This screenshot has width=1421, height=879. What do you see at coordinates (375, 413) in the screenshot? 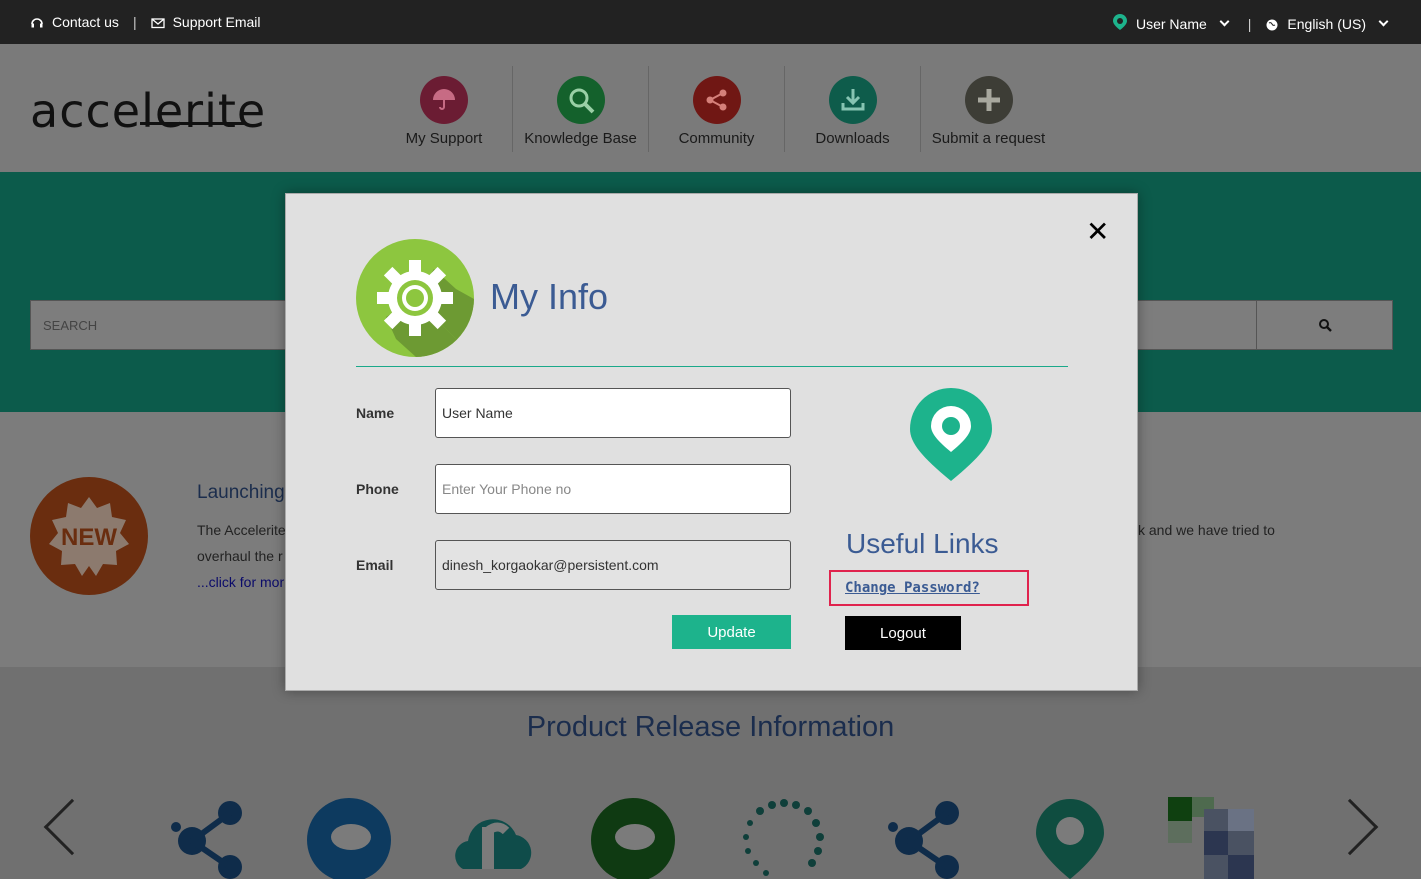
I see `name-label: Name` at bounding box center [375, 413].